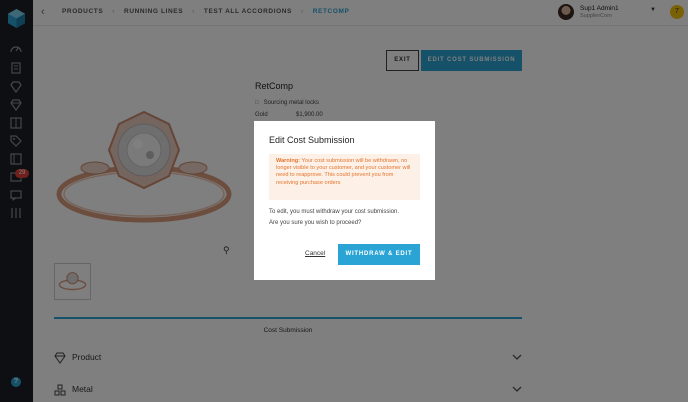  I want to click on warning-label: Warning:, so click(288, 161).